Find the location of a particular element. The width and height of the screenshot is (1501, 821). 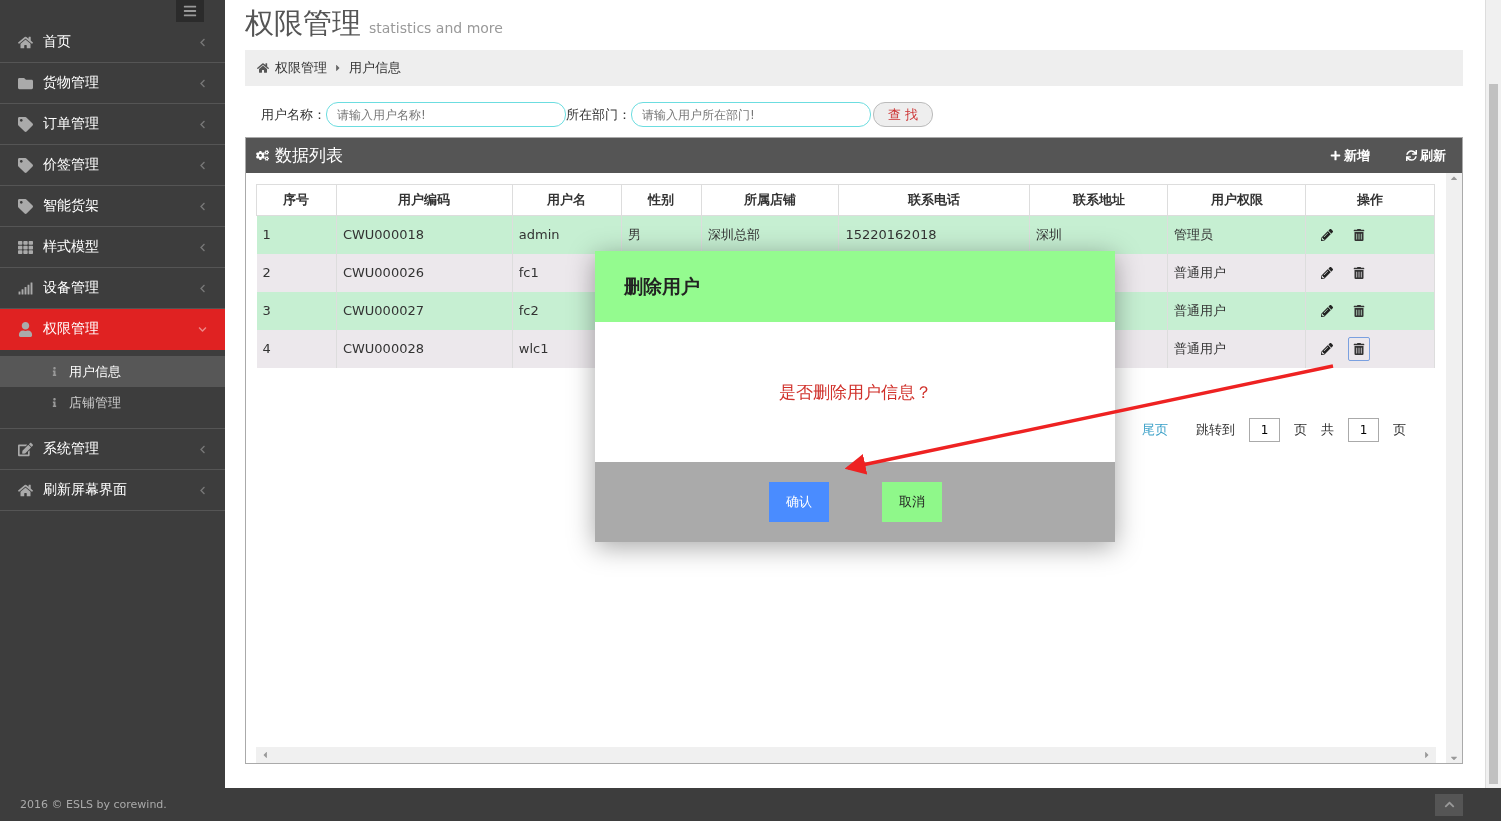

menu-button is located at coordinates (190, 11).